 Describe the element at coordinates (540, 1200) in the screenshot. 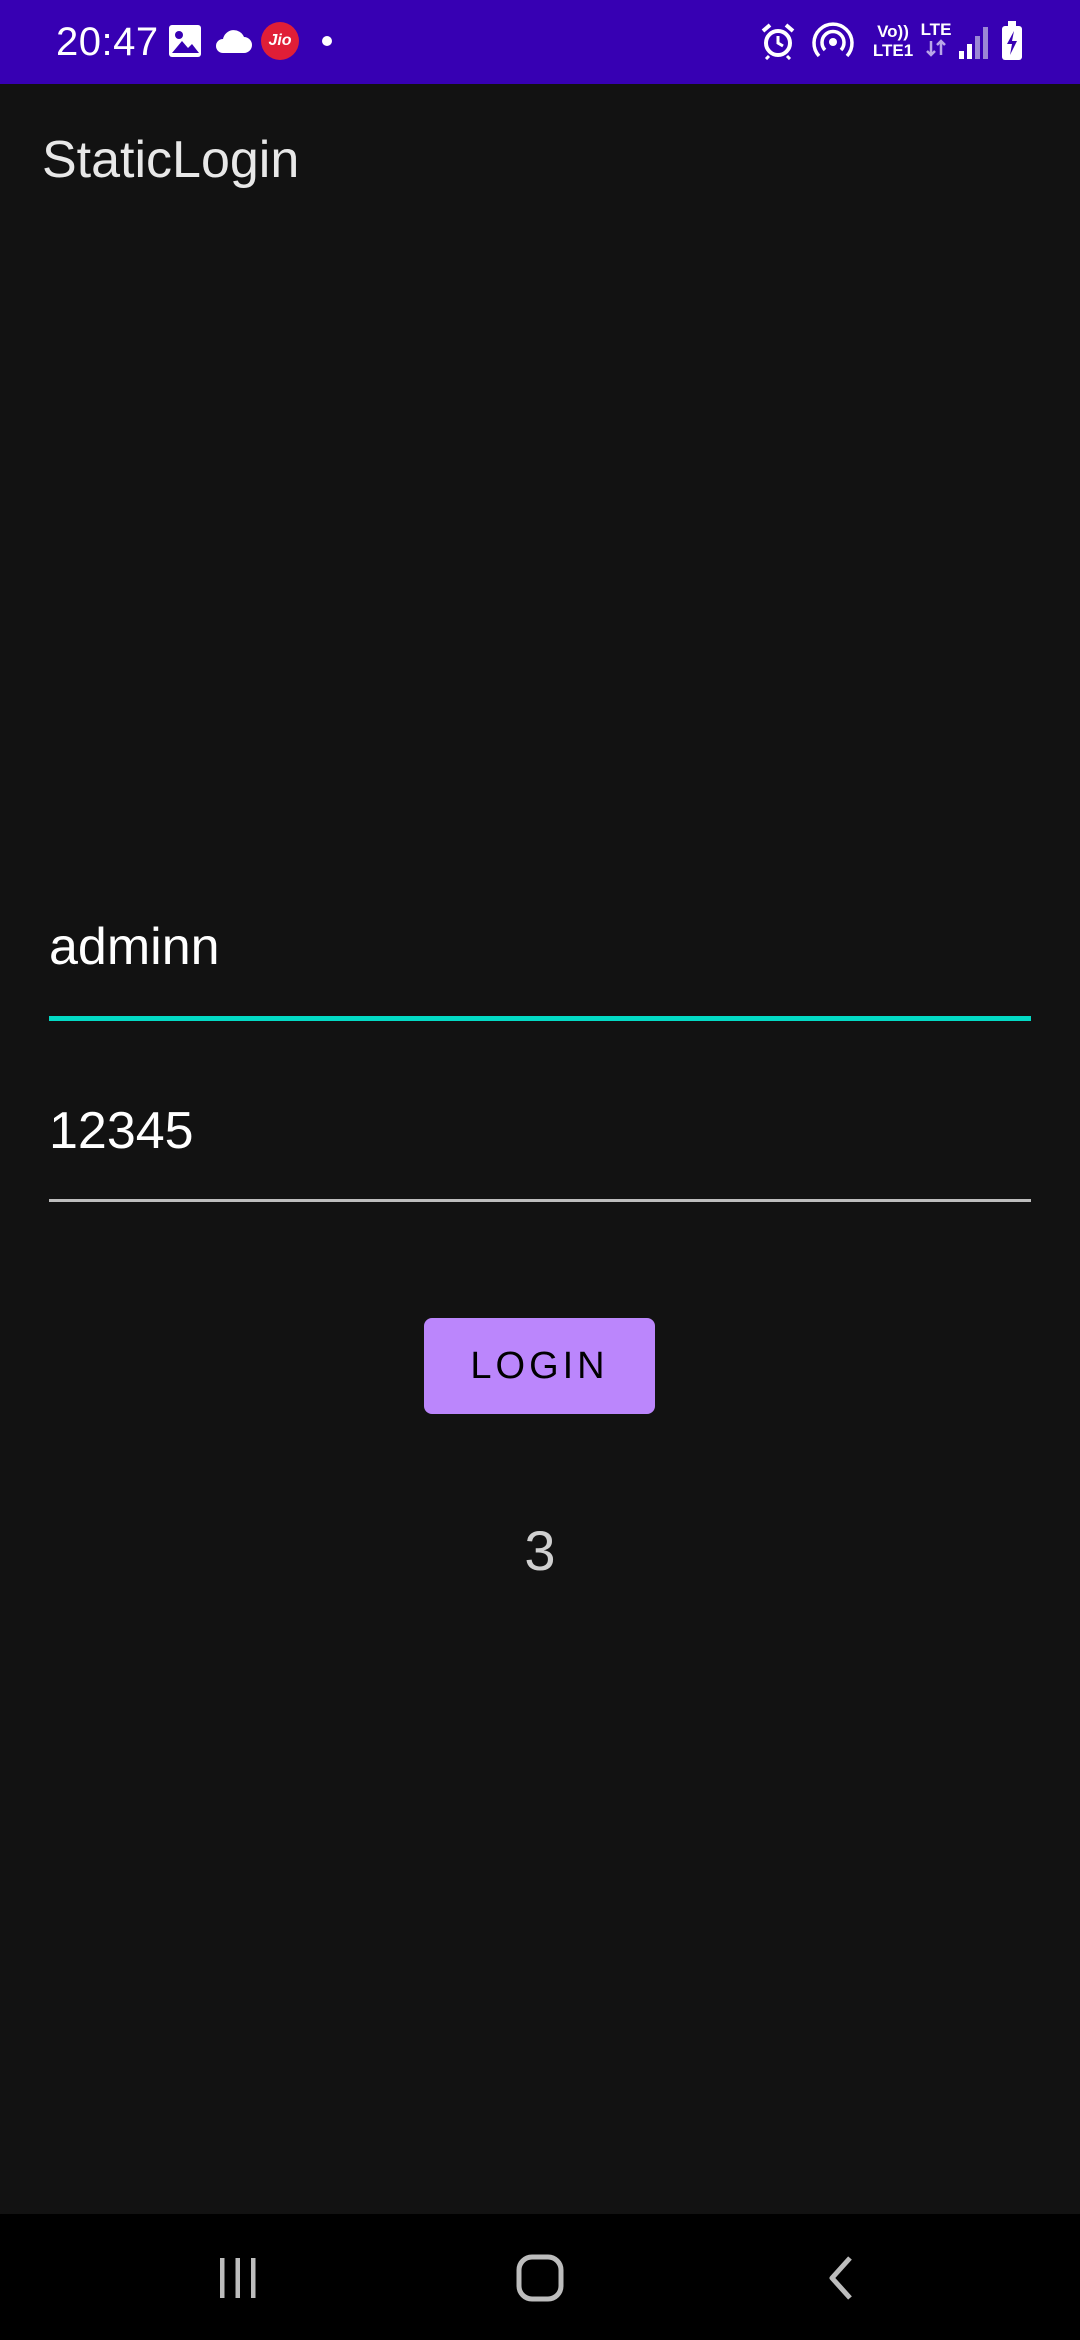

I see `password-underline` at that location.